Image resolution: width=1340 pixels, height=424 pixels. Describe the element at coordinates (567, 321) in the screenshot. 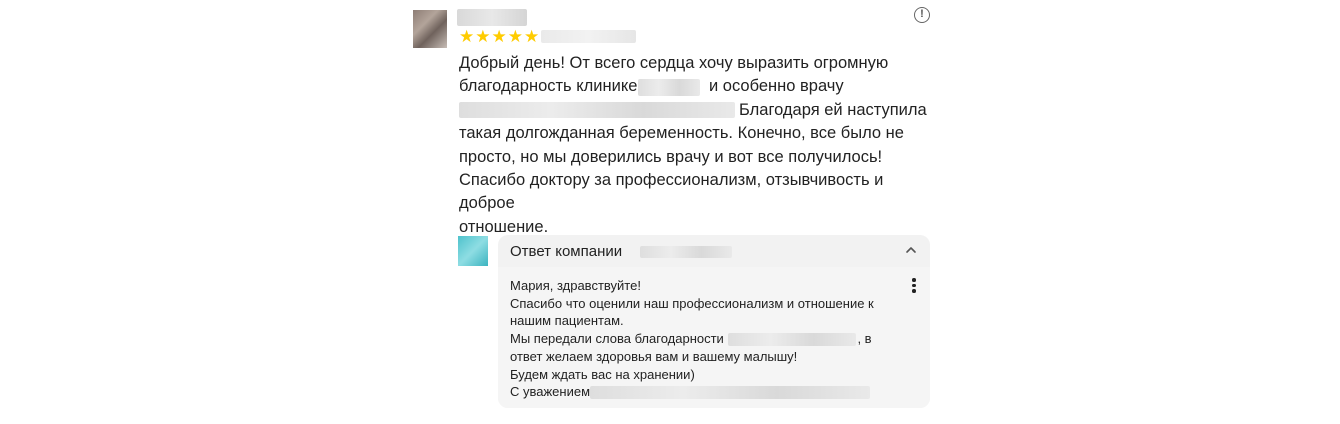

I see `reply-line: нашим пациентам.` at that location.